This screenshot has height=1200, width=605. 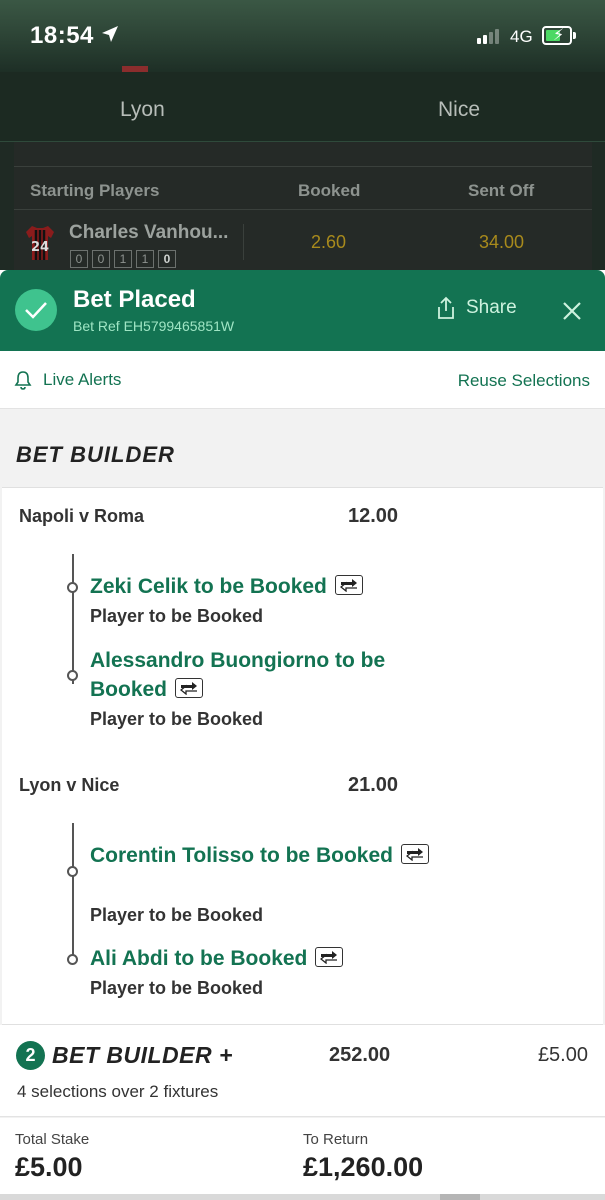 I want to click on fixture-name: Lyon v Nice, so click(x=69, y=785).